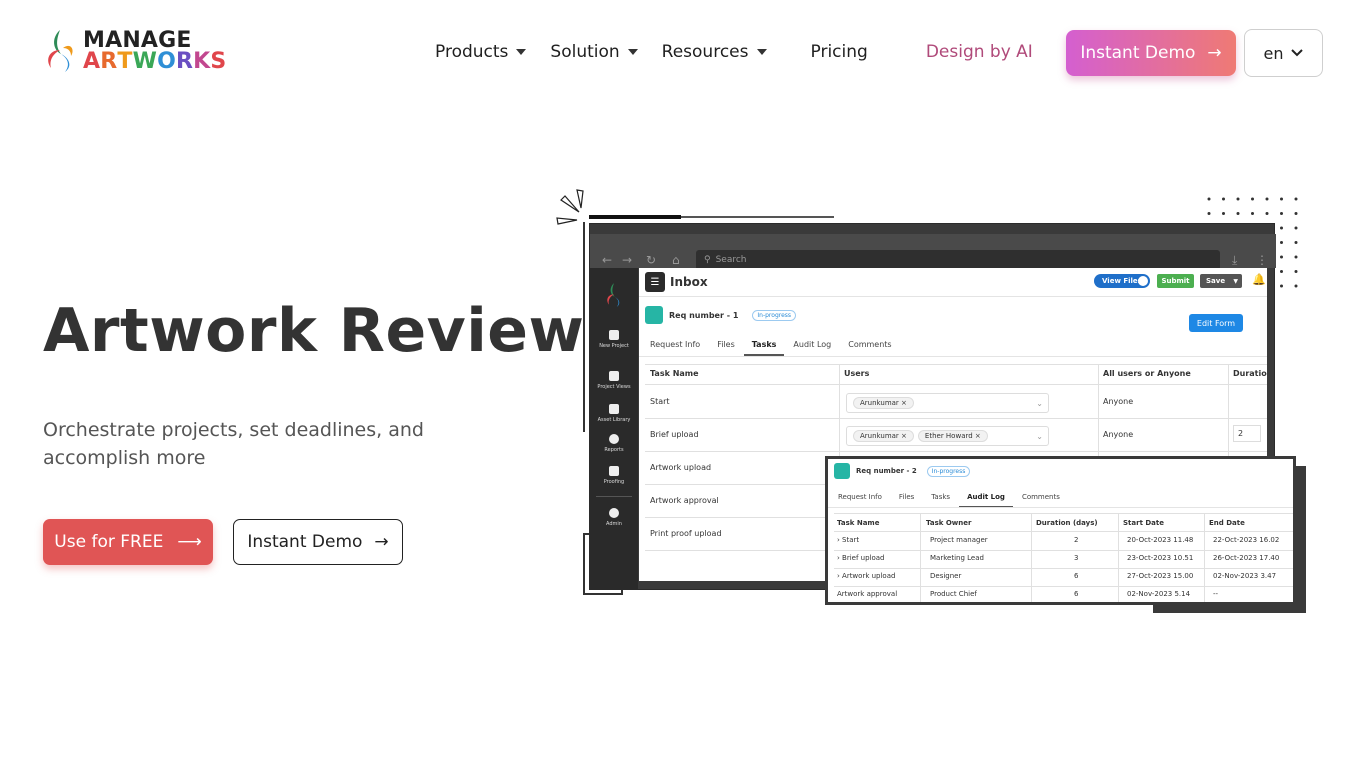  I want to click on arrow-right-icon: ⟶, so click(189, 542).